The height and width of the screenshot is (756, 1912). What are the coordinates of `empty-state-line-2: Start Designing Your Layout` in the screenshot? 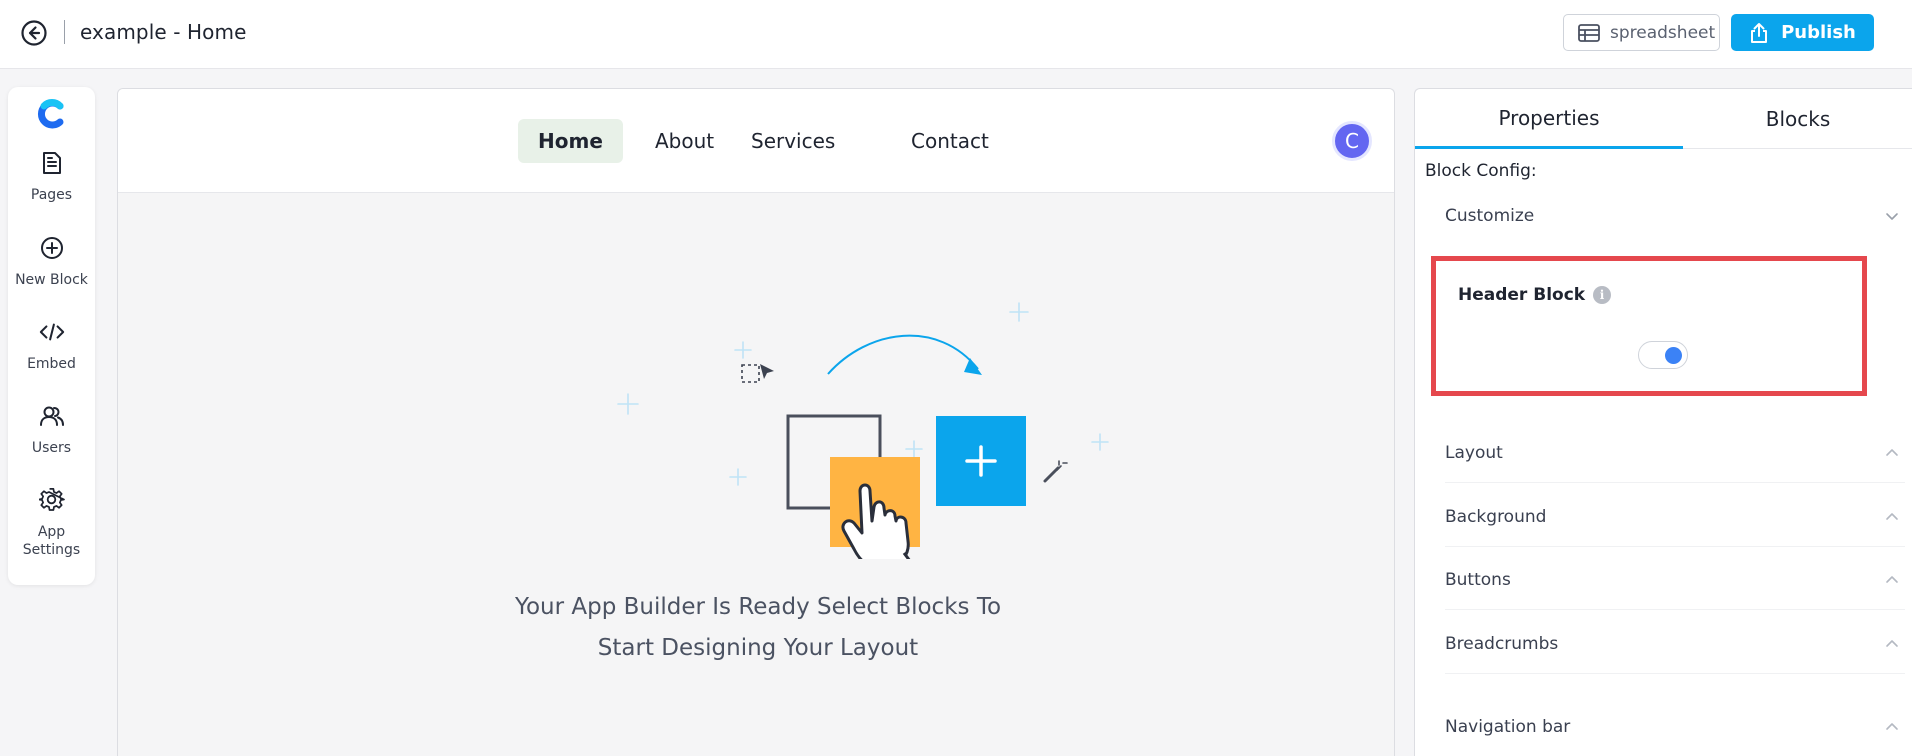 It's located at (758, 648).